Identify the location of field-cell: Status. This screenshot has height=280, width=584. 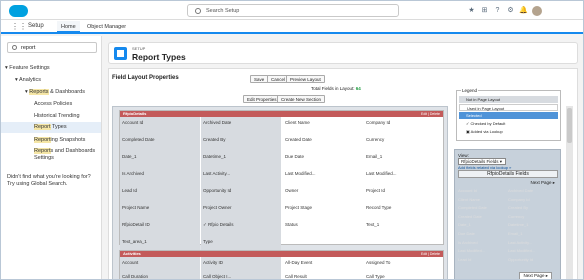
(323, 227).